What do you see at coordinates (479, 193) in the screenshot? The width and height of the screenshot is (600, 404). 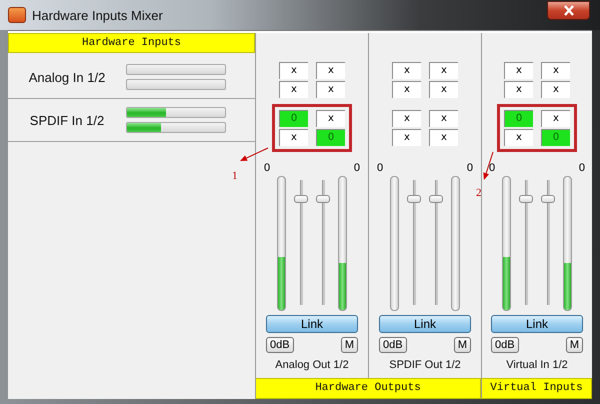 I see `annotation-number: 2` at bounding box center [479, 193].